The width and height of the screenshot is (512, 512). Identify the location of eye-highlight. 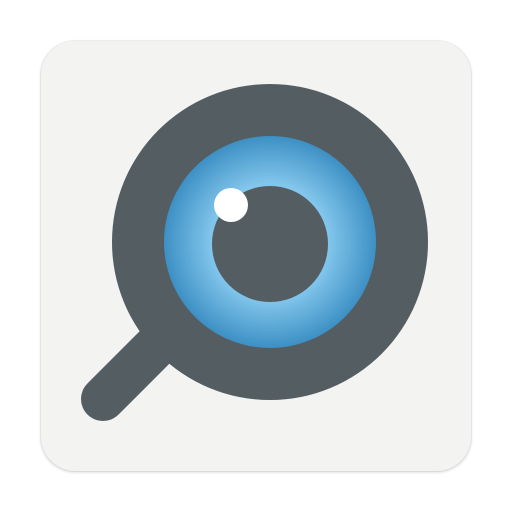
(231, 205).